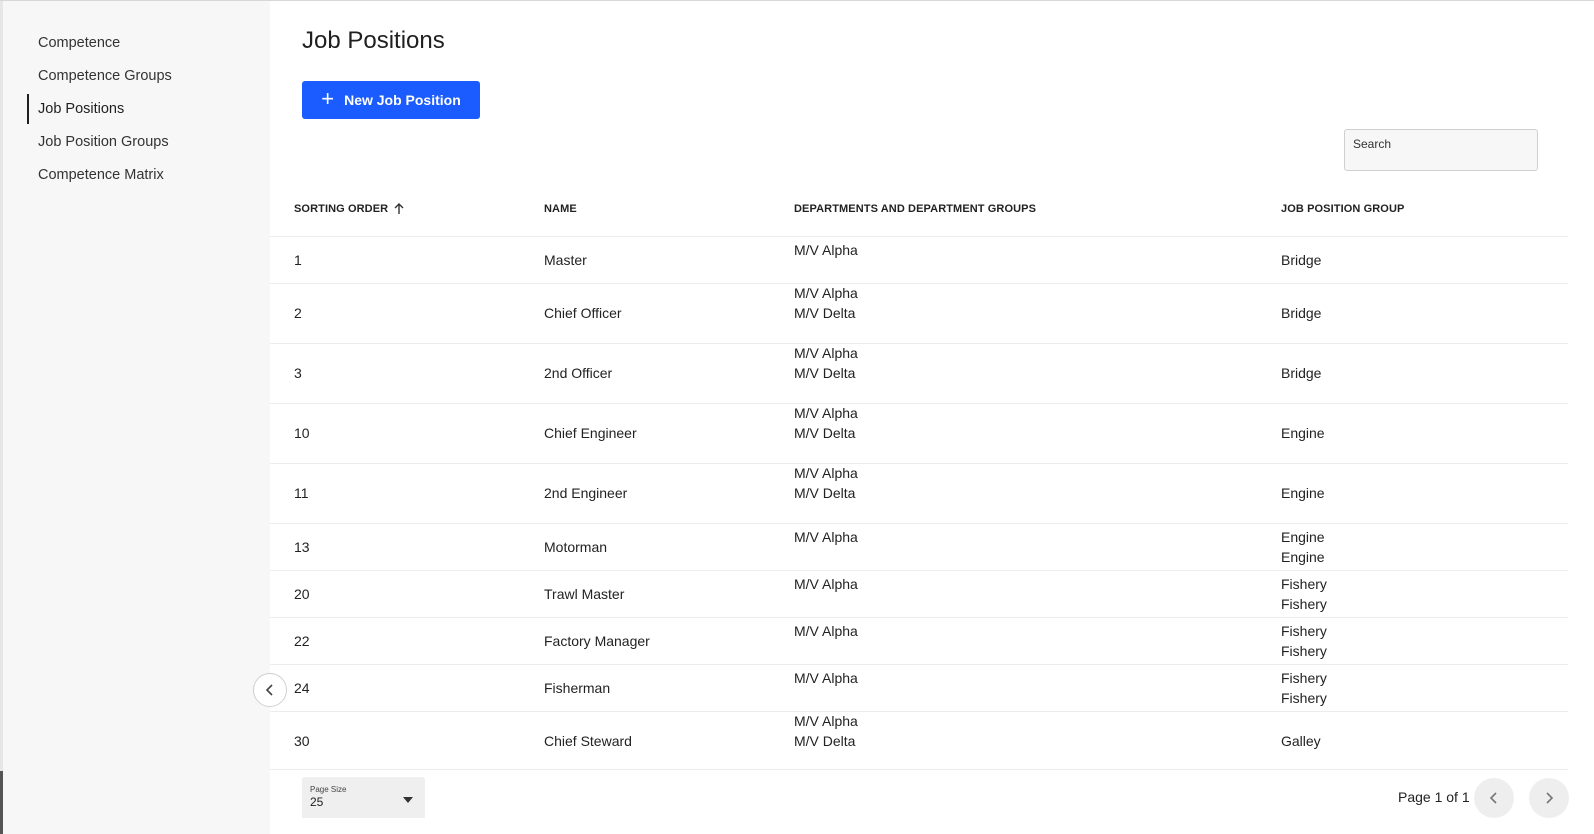 This screenshot has height=834, width=1594. What do you see at coordinates (919, 374) in the screenshot?
I see `table-row: 3 2nd Officer M/V Alpha M/V Delta Bridge` at bounding box center [919, 374].